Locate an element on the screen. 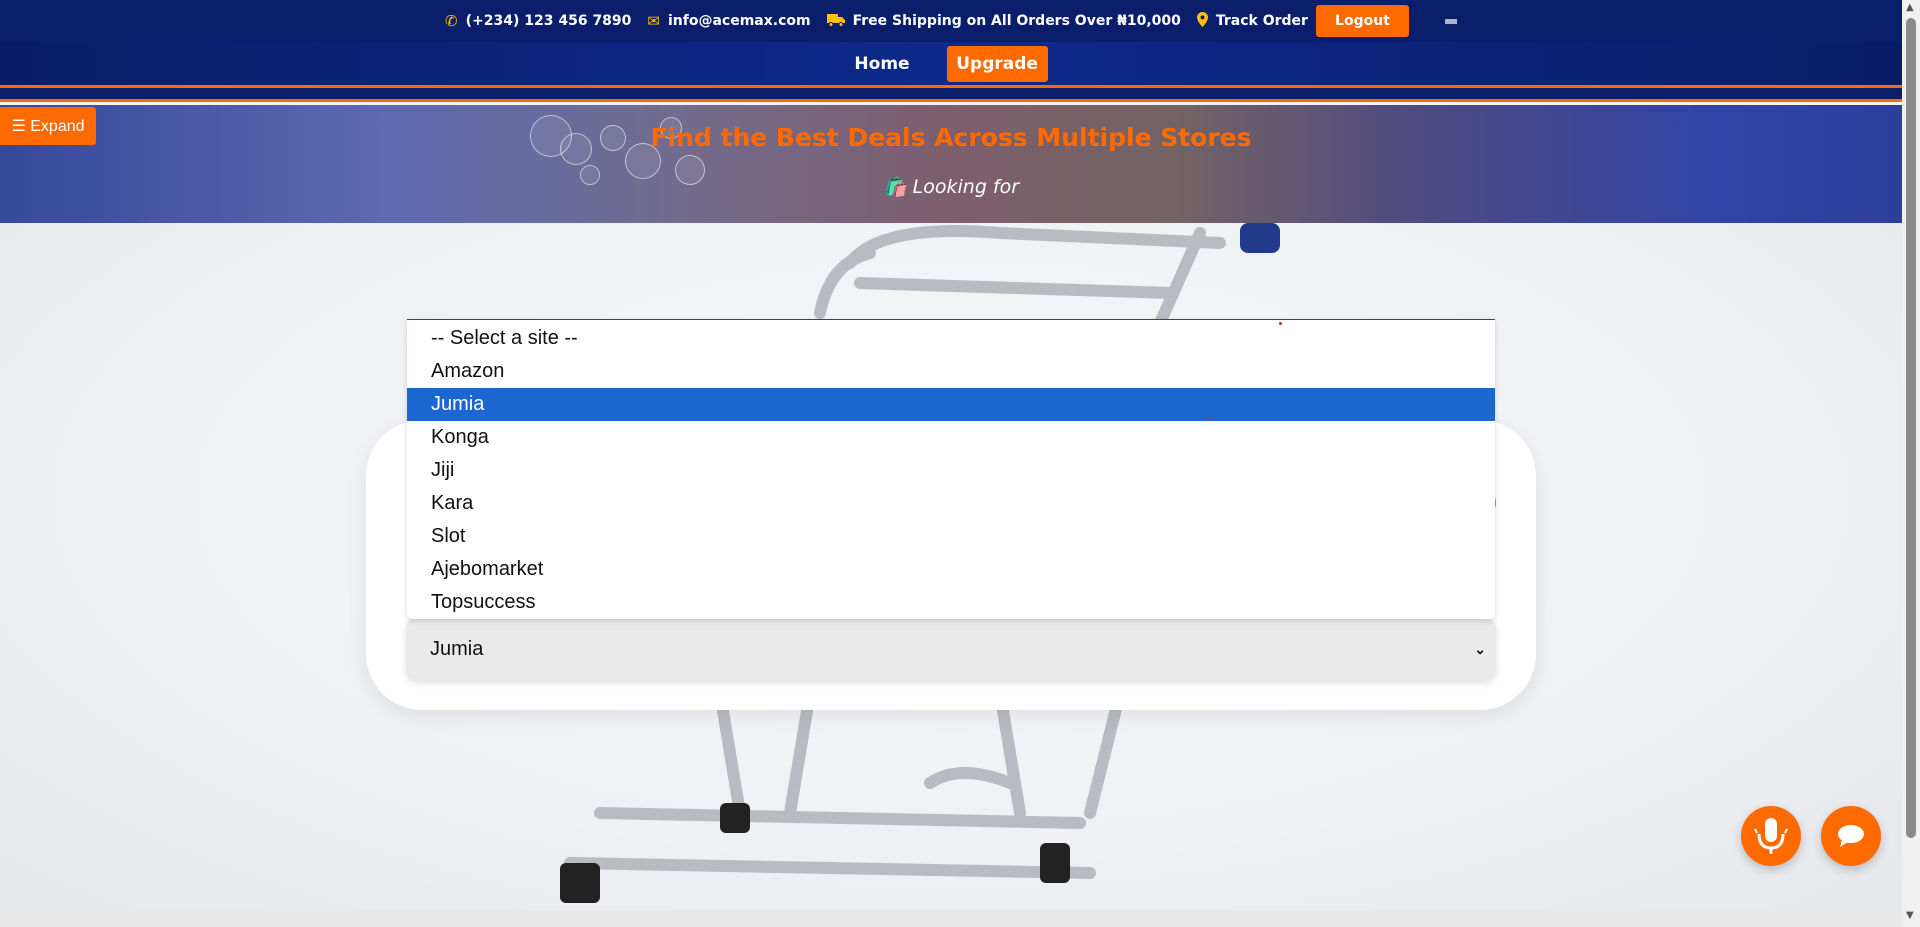 Image resolution: width=1920 pixels, height=927 pixels. track-order-text: Track Order is located at coordinates (1261, 21).